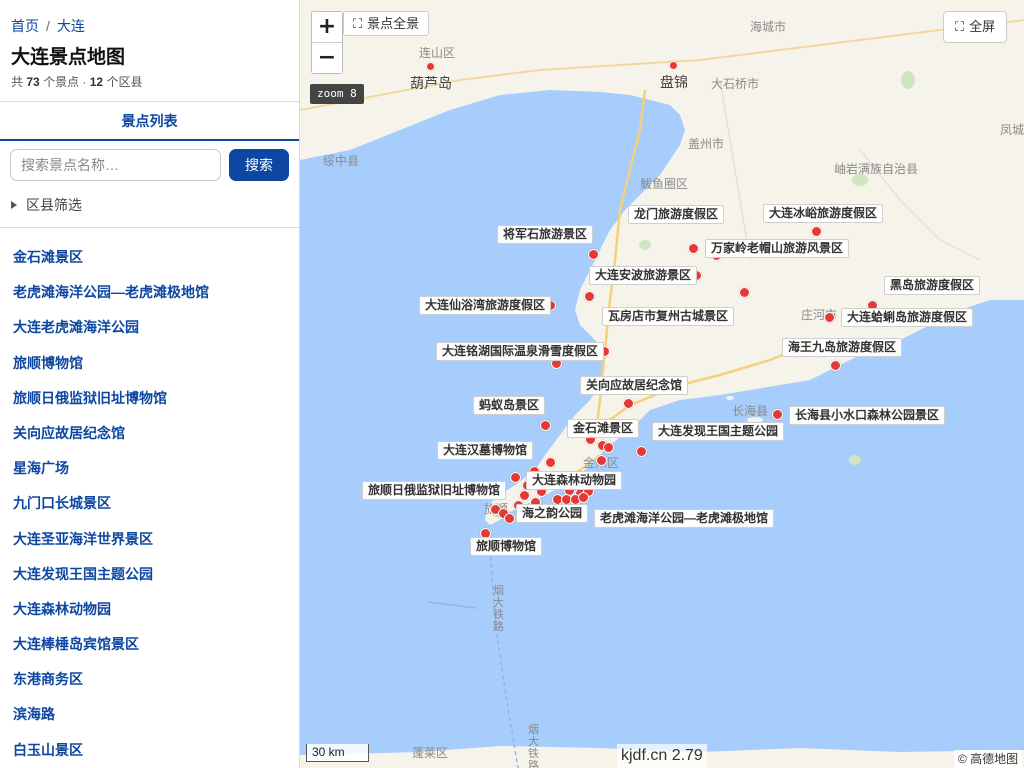 The image size is (1024, 768). What do you see at coordinates (259, 165) in the screenshot?
I see `search-button: 搜索` at bounding box center [259, 165].